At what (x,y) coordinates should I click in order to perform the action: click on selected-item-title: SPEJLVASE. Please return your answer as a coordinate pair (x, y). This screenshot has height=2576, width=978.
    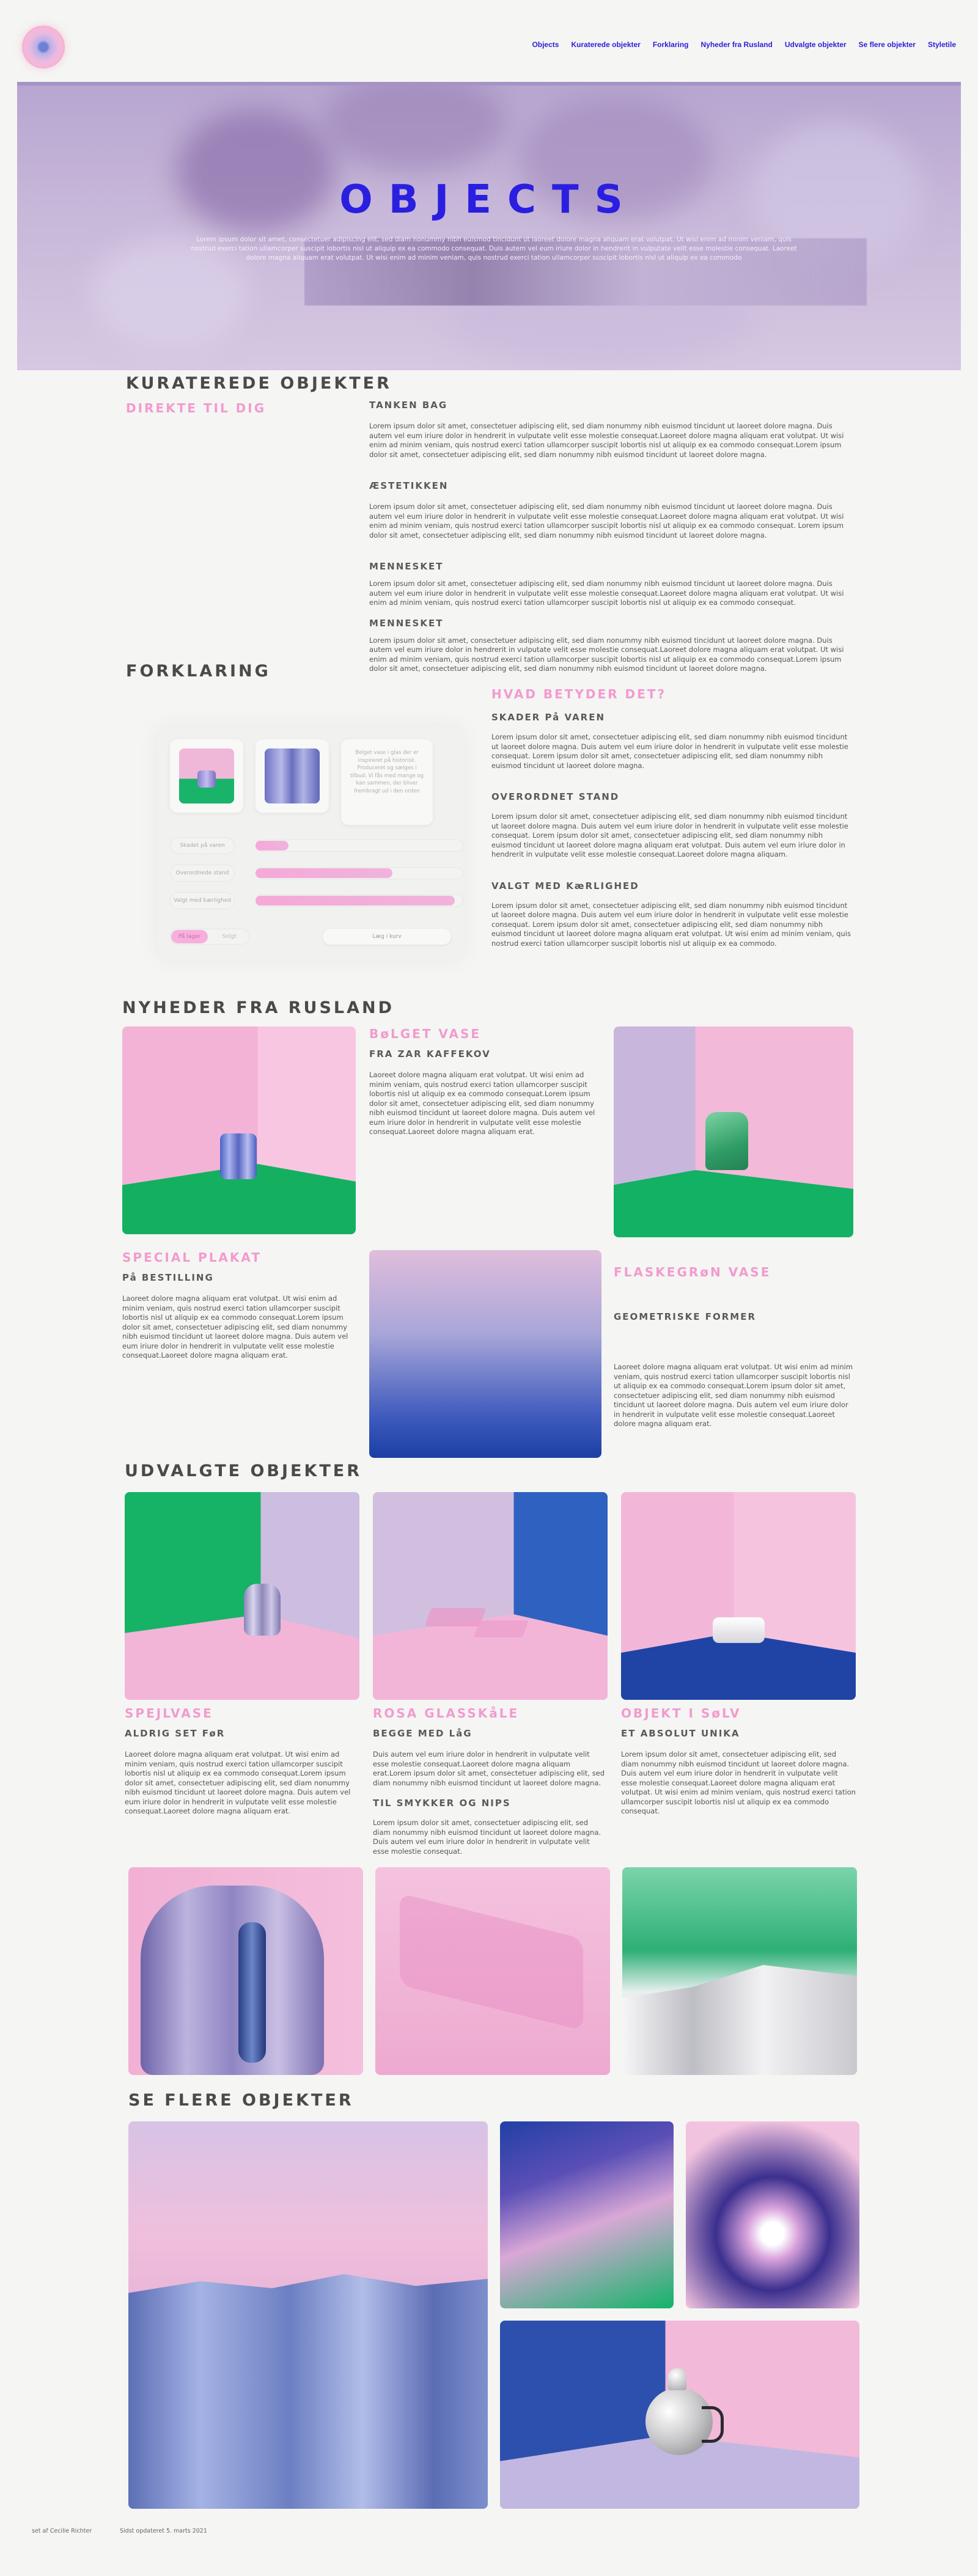
    Looking at the image, I should click on (169, 1713).